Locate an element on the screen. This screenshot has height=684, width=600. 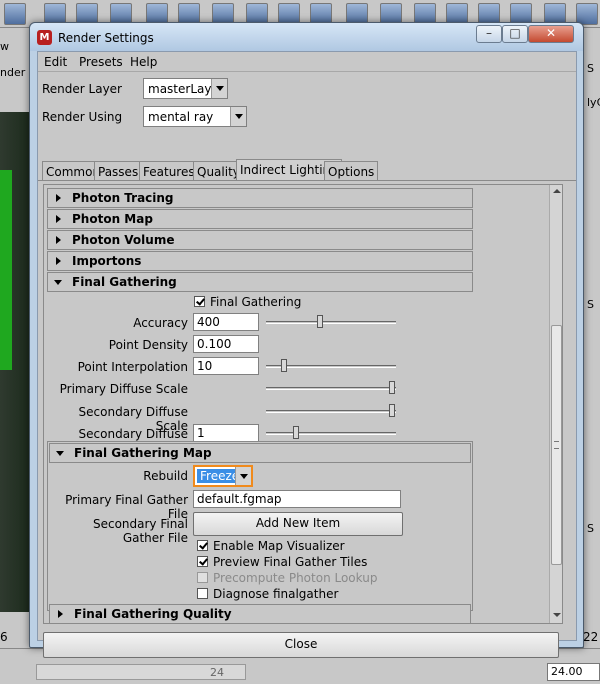
render-using-label: Render Using is located at coordinates (82, 117).